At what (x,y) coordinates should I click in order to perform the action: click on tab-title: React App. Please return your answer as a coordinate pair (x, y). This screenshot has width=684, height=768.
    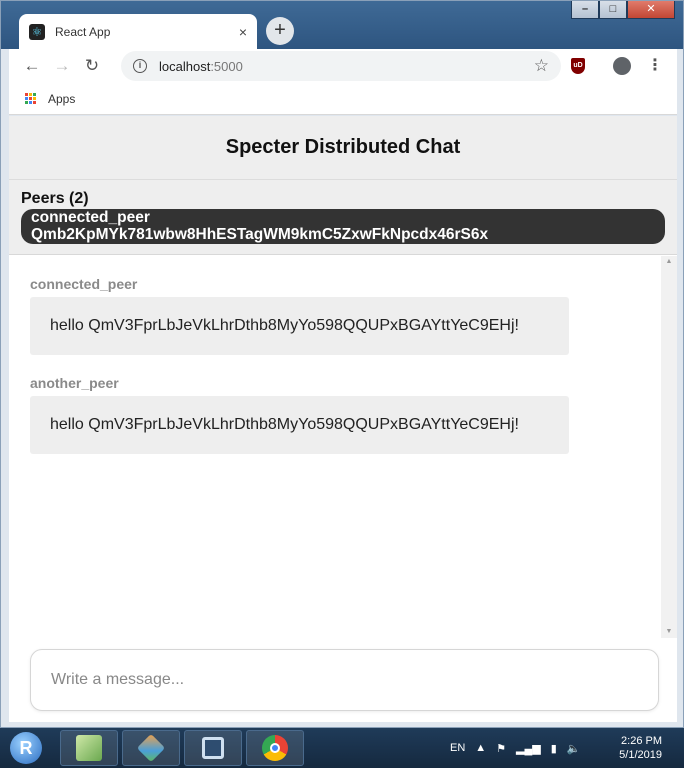
    Looking at the image, I should click on (83, 31).